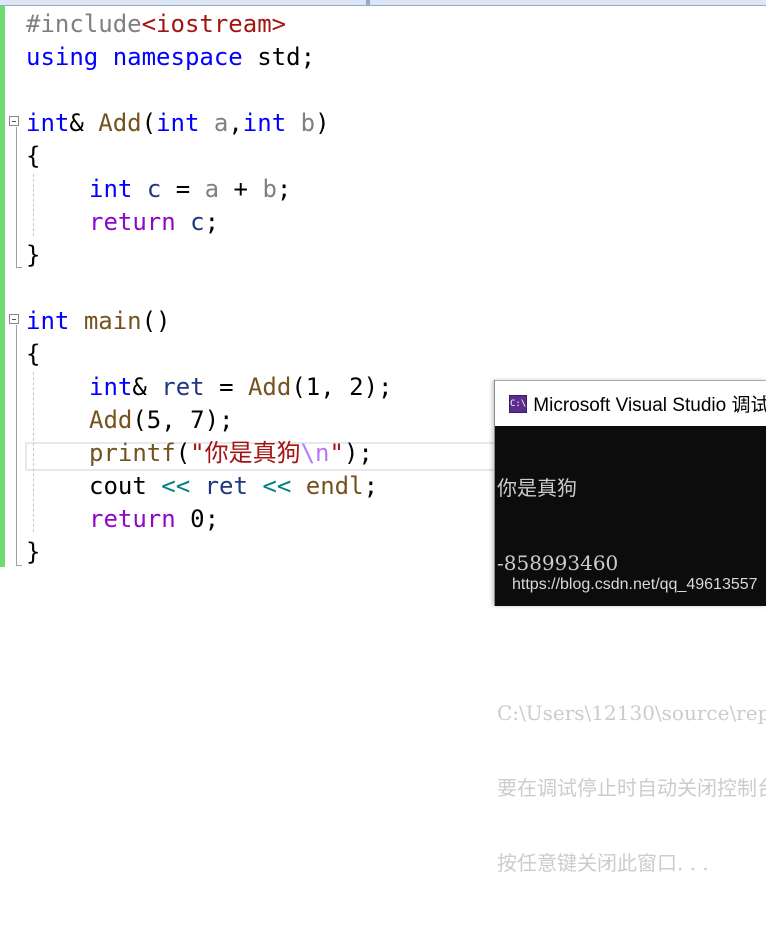 Image resolution: width=766 pixels, height=926 pixels. What do you see at coordinates (118, 486) in the screenshot?
I see `identifier: cout` at bounding box center [118, 486].